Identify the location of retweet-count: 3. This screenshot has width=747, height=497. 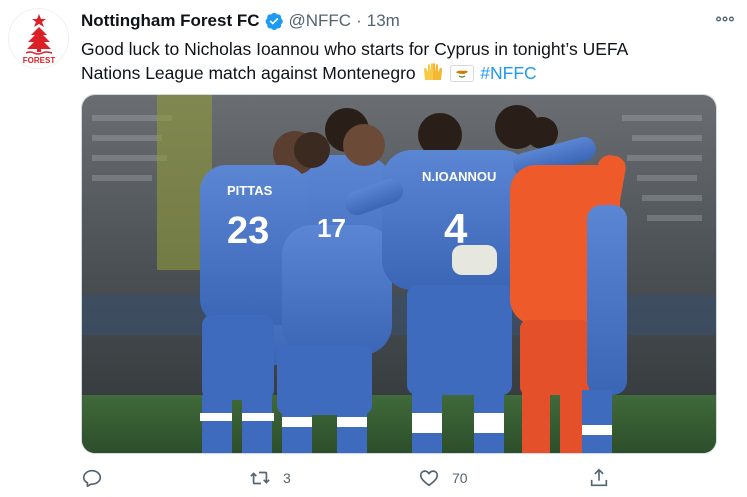
(287, 478).